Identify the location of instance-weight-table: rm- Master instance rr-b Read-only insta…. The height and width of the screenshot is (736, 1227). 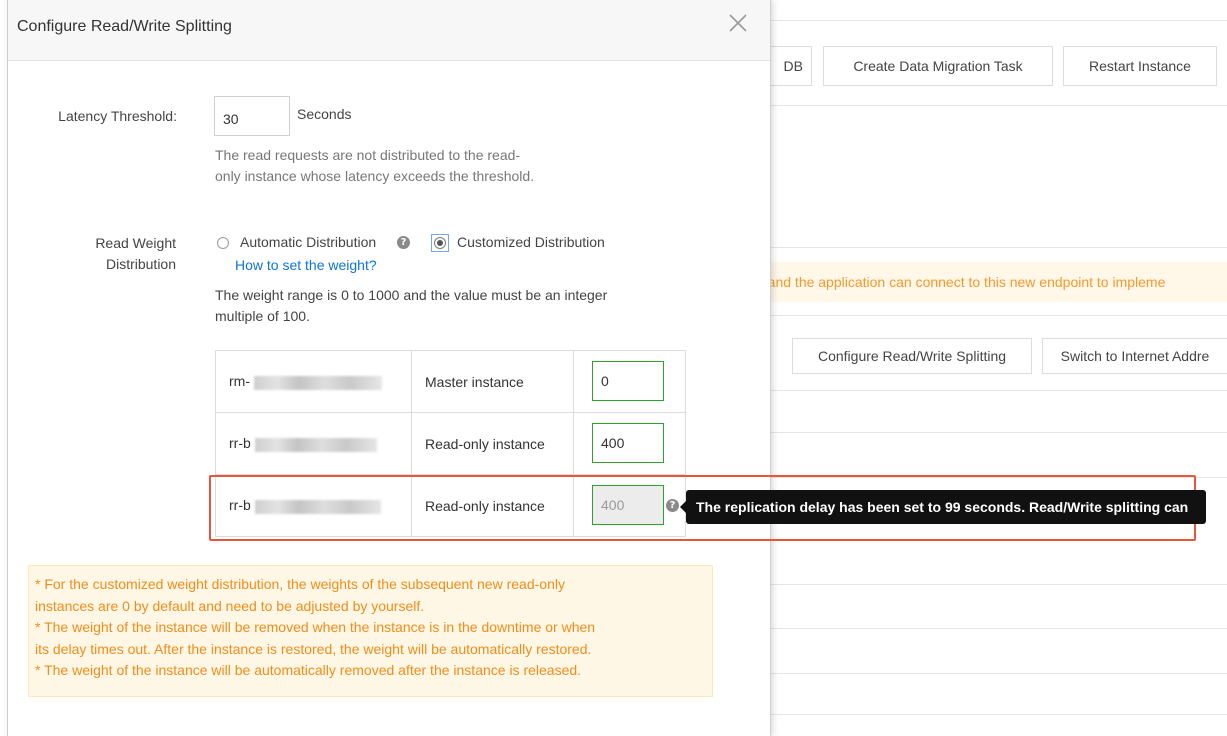
(450, 443).